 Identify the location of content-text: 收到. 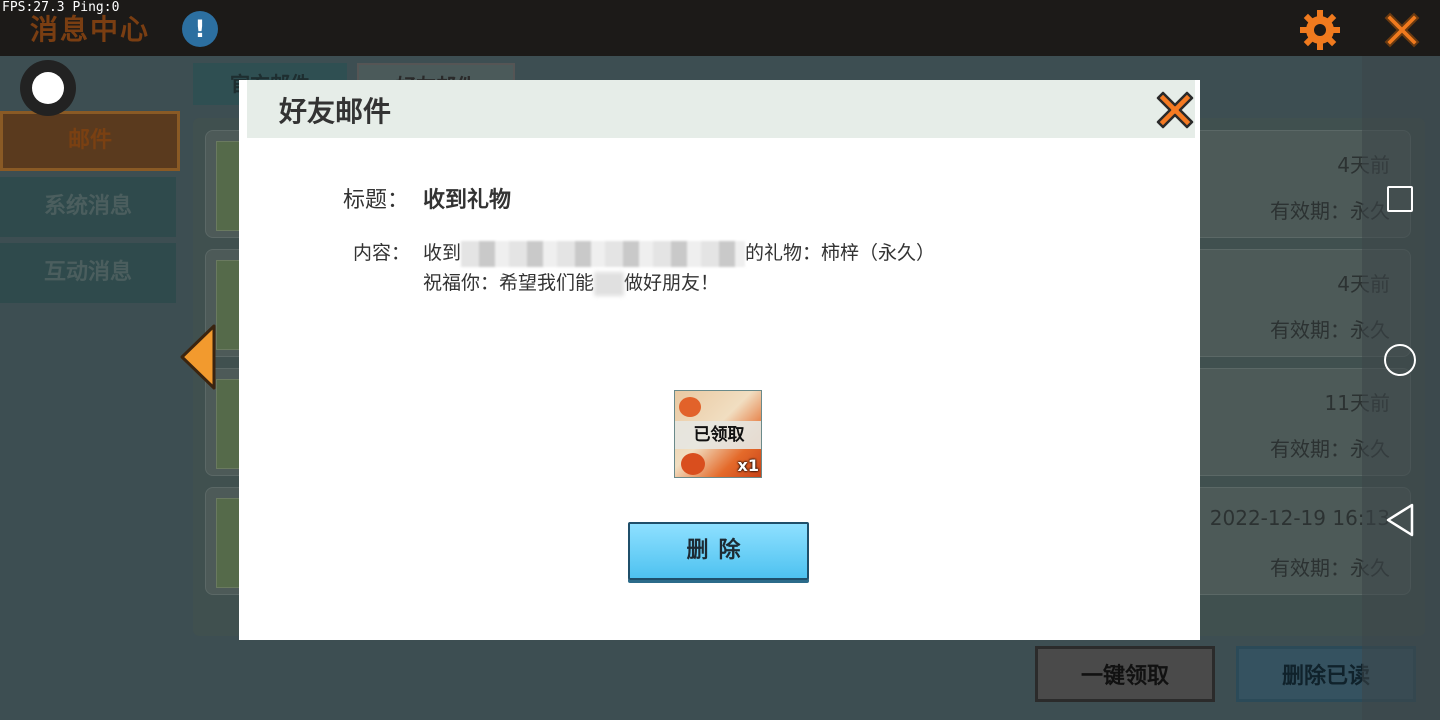
(442, 253).